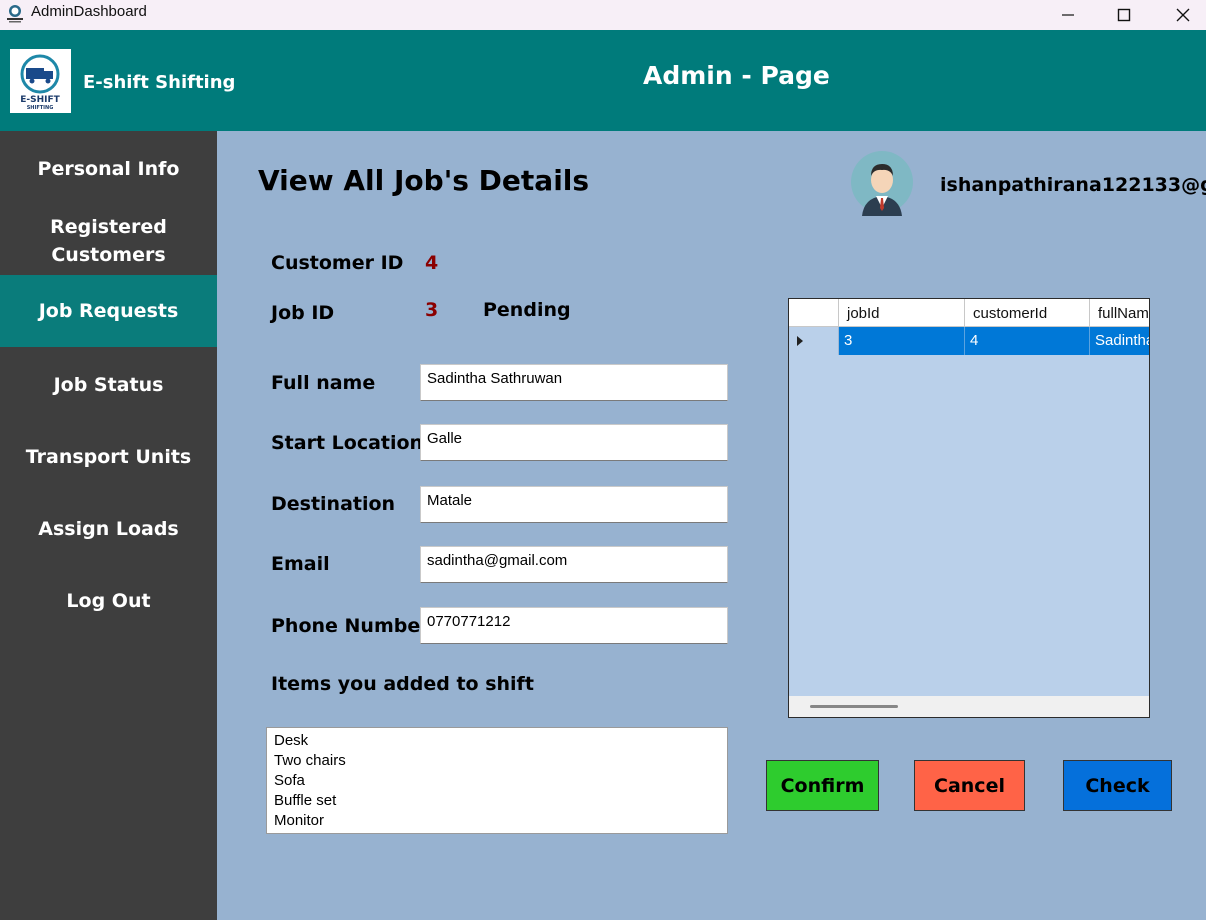 The width and height of the screenshot is (1206, 920). Describe the element at coordinates (969, 785) in the screenshot. I see `cancel-button: Cancel` at that location.